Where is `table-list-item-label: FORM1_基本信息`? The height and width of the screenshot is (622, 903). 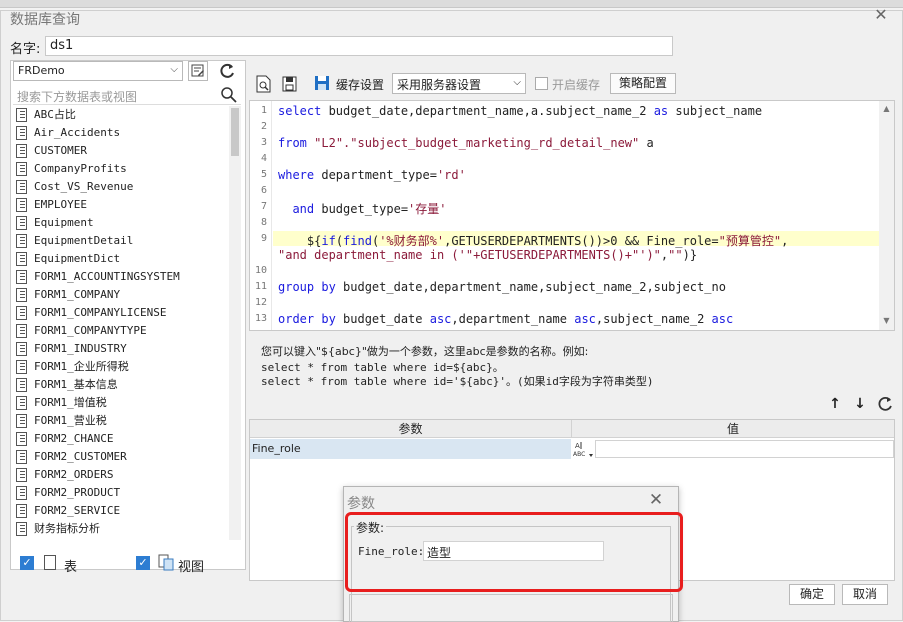 table-list-item-label: FORM1_基本信息 is located at coordinates (76, 384).